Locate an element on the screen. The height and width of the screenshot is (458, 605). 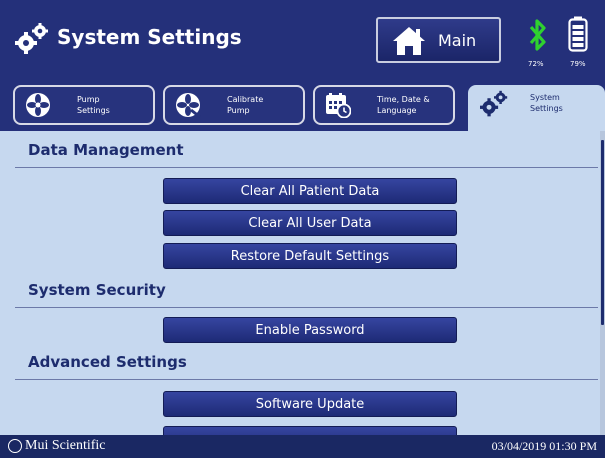
tab-calibrate-pump: Calibrate Pump is located at coordinates (234, 105).